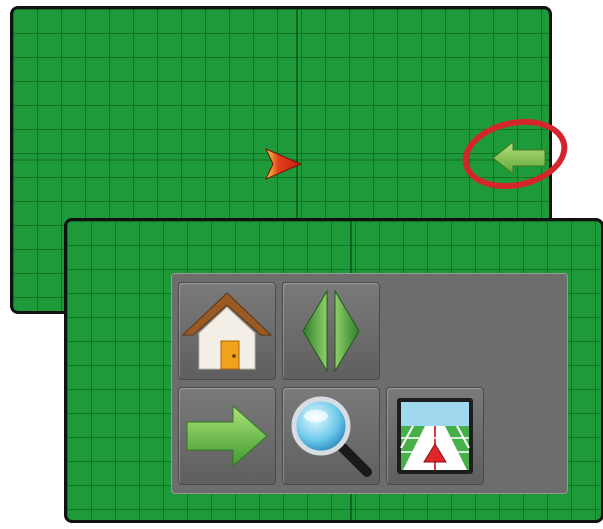  I want to click on pan-button, so click(331, 331).